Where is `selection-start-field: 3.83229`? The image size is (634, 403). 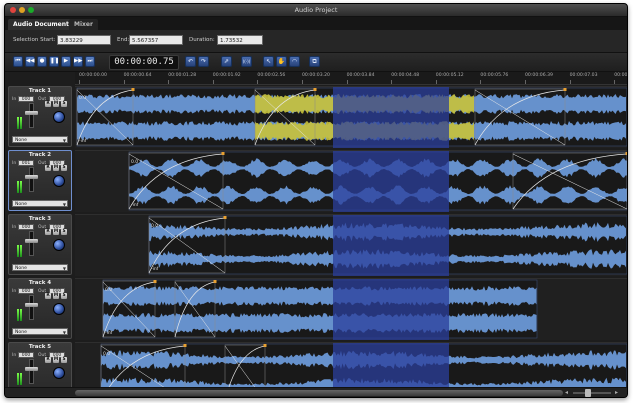
selection-start-field: 3.83229 is located at coordinates (84, 40).